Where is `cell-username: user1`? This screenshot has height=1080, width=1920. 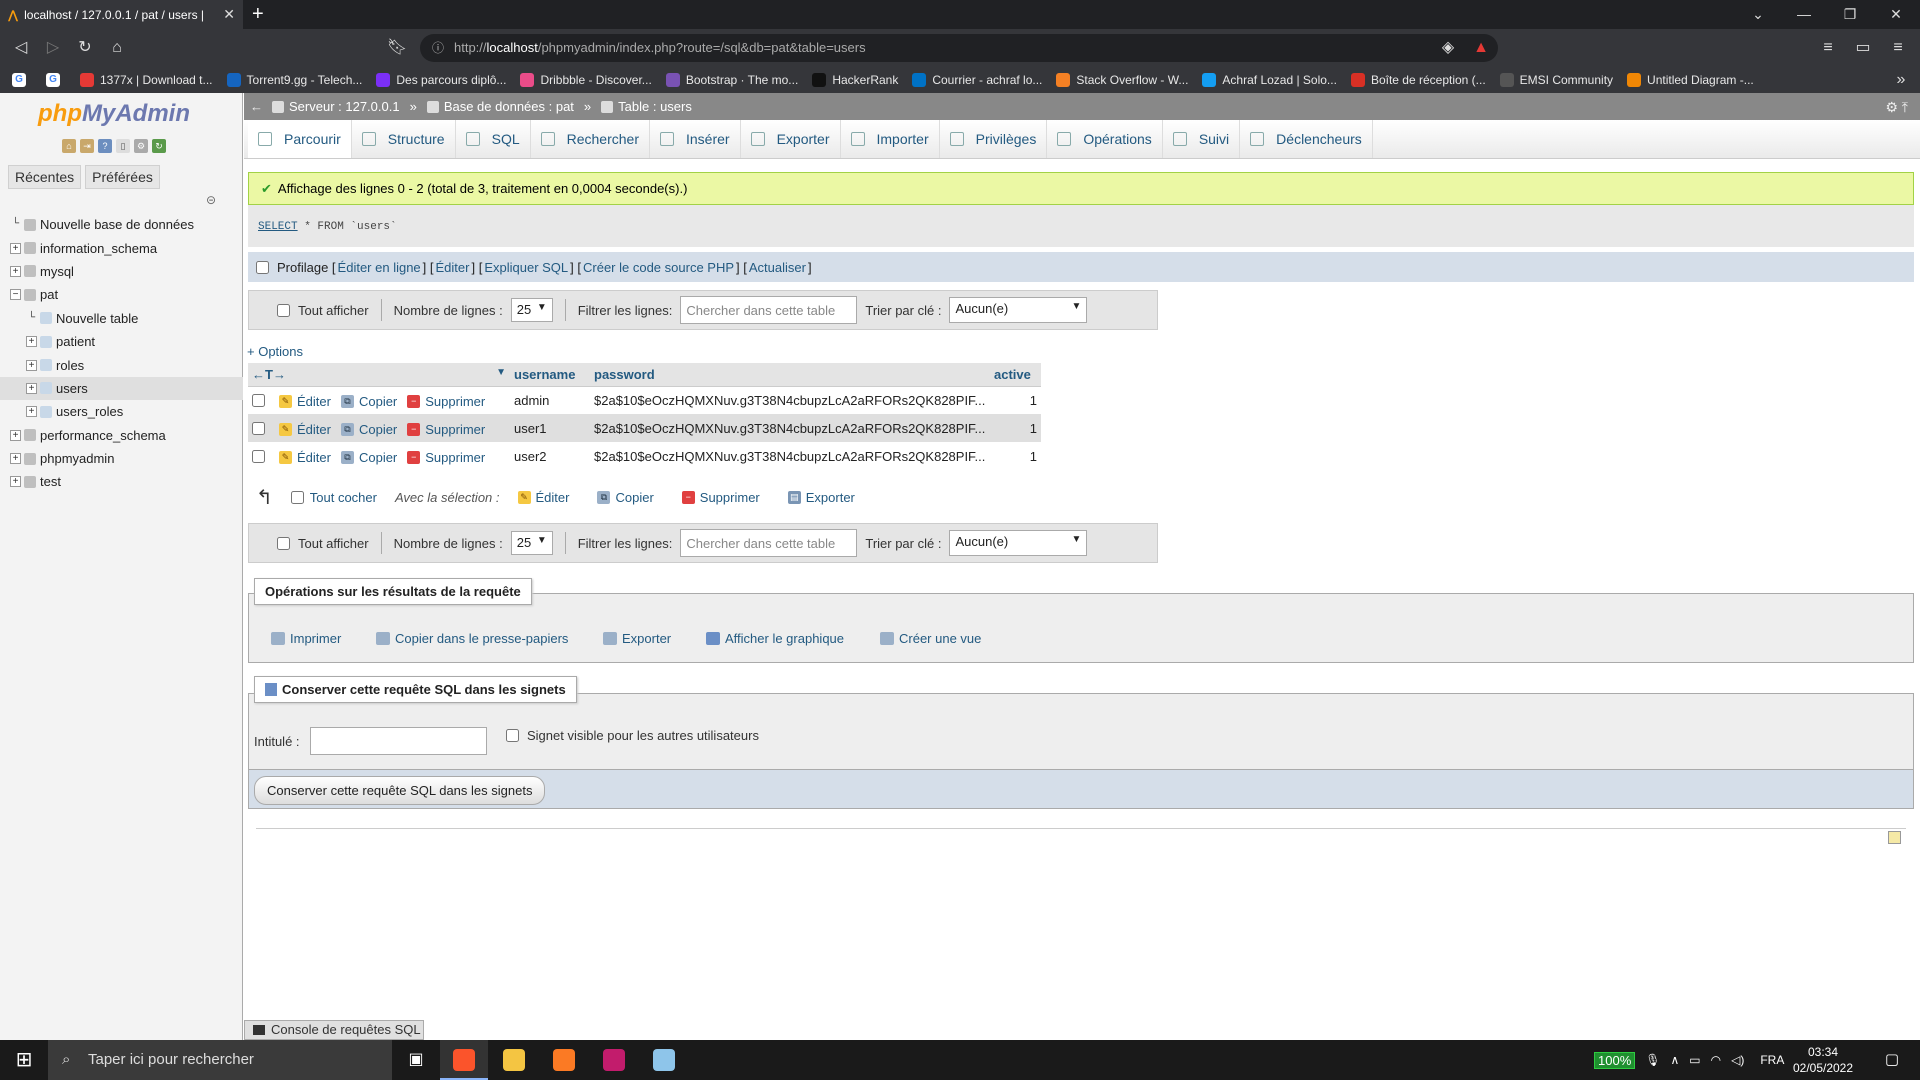 cell-username: user1 is located at coordinates (550, 428).